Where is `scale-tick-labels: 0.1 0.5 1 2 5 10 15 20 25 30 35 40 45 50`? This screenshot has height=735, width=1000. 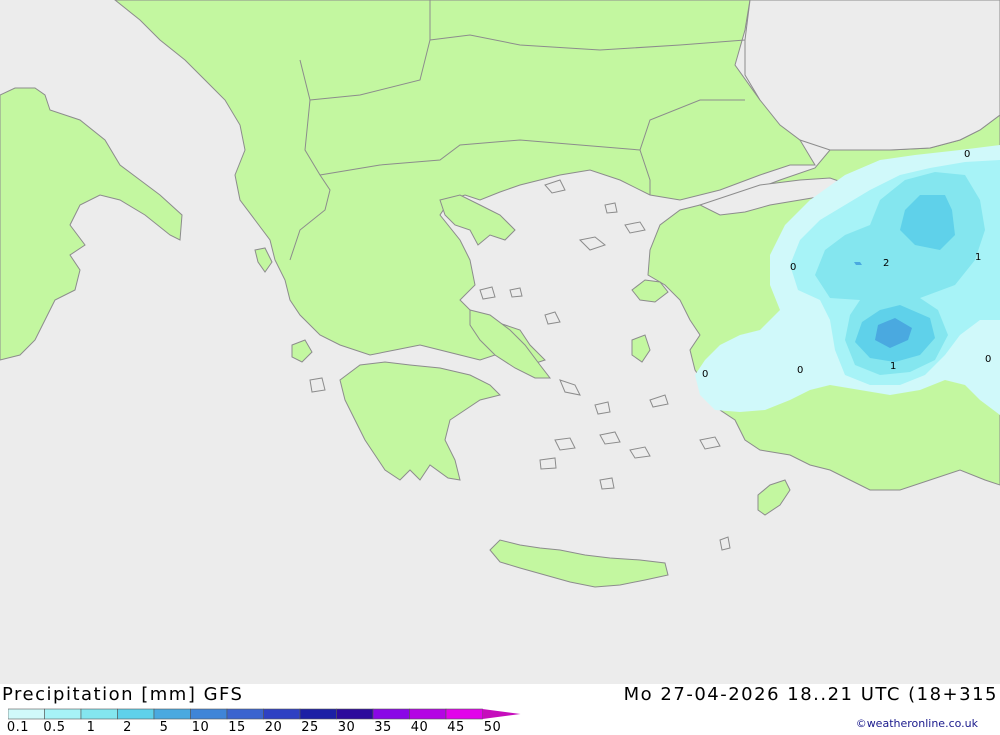 scale-tick-labels: 0.1 0.5 1 2 5 10 15 20 25 30 35 40 45 50 is located at coordinates (260, 727).